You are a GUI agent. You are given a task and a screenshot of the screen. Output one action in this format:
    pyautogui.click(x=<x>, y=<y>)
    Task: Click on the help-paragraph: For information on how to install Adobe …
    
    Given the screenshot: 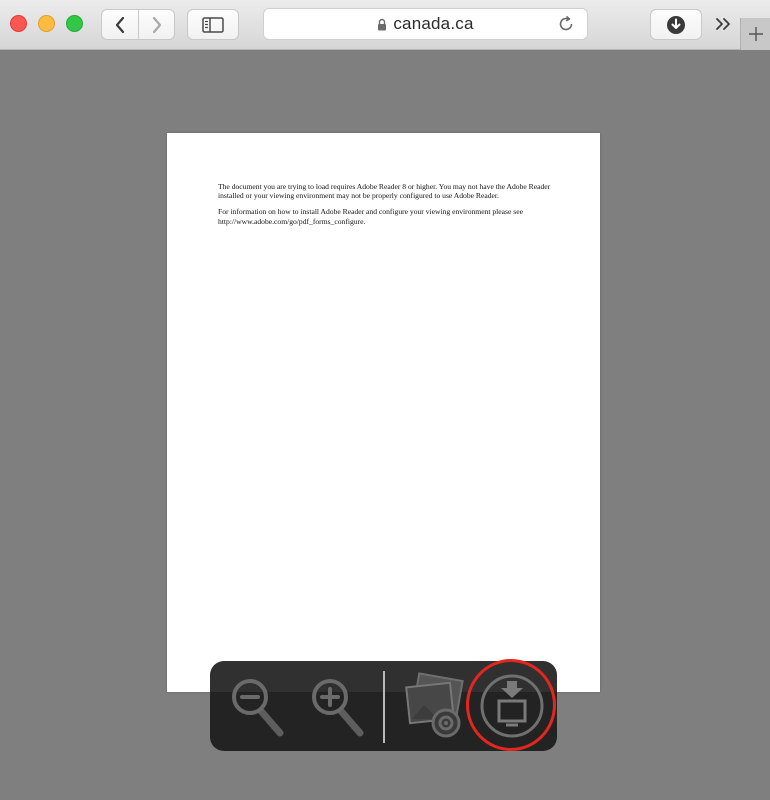 What is the action you would take?
    pyautogui.click(x=370, y=216)
    